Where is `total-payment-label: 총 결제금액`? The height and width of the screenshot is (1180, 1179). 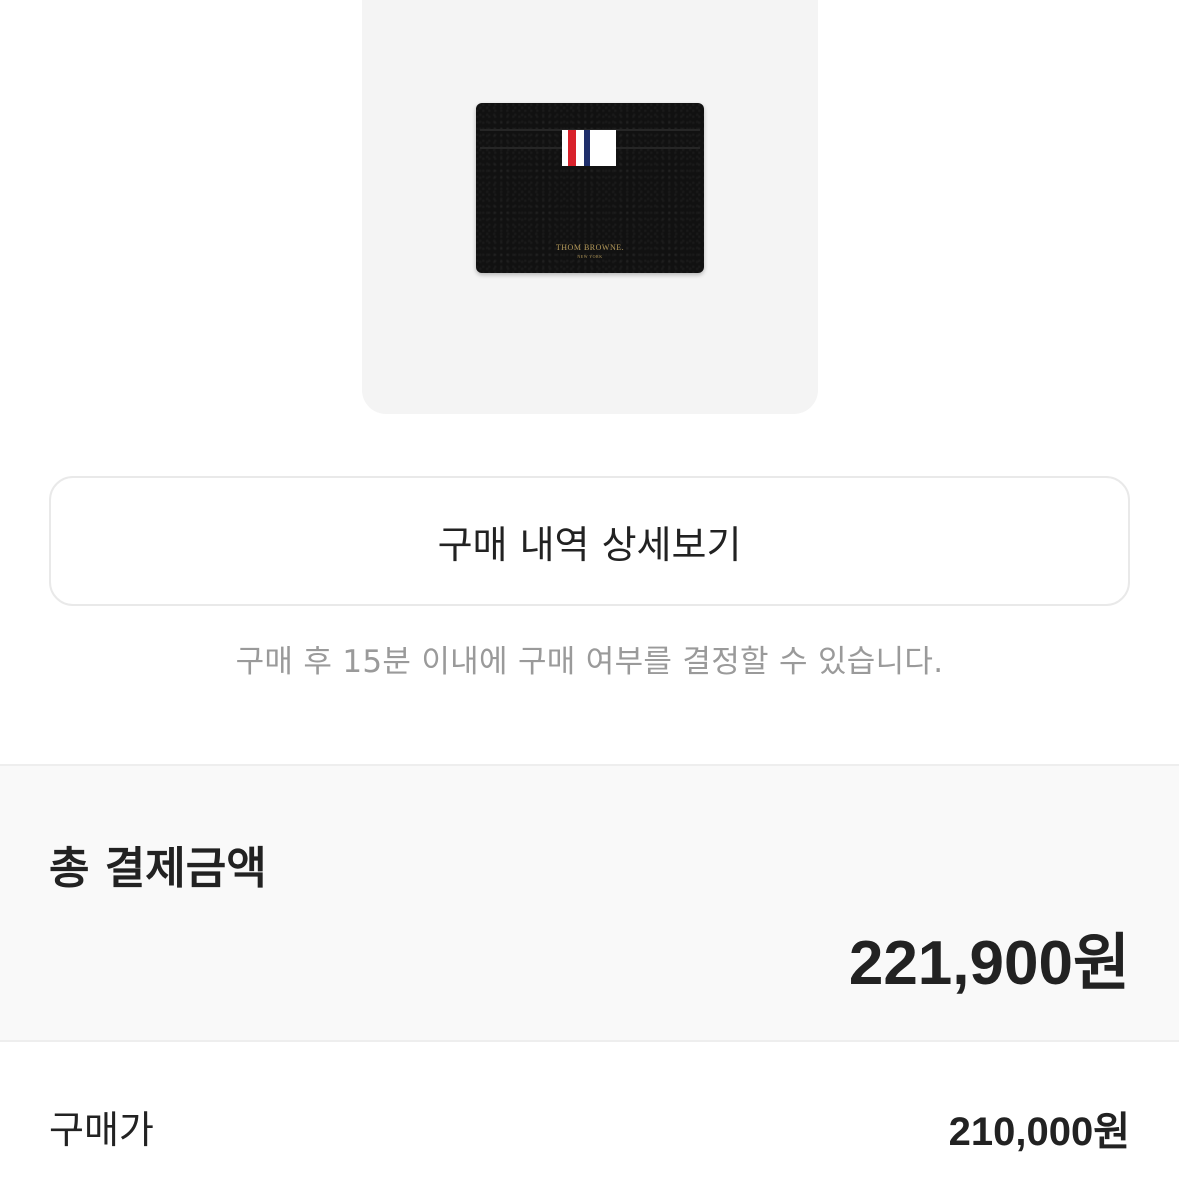
total-payment-label: 총 결제금액 is located at coordinates (158, 868).